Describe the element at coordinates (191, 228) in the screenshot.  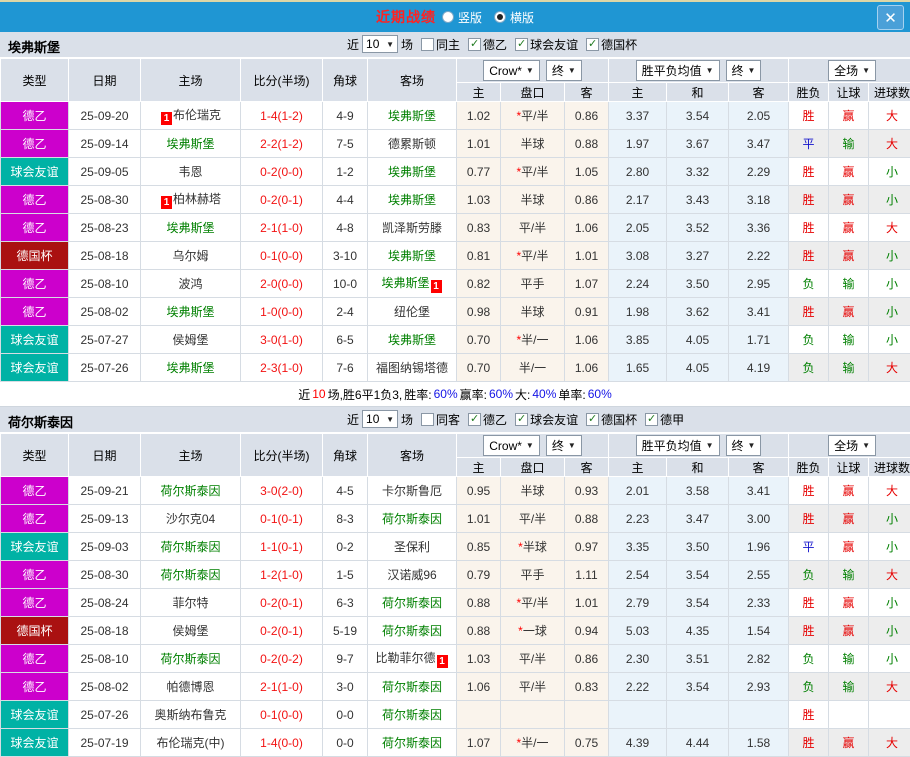
I see `home-team-cell: 埃弗斯堡` at that location.